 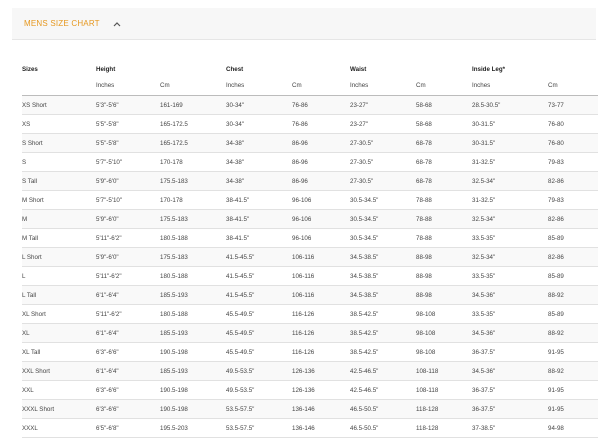 I want to click on header-height: Height, so click(x=106, y=69).